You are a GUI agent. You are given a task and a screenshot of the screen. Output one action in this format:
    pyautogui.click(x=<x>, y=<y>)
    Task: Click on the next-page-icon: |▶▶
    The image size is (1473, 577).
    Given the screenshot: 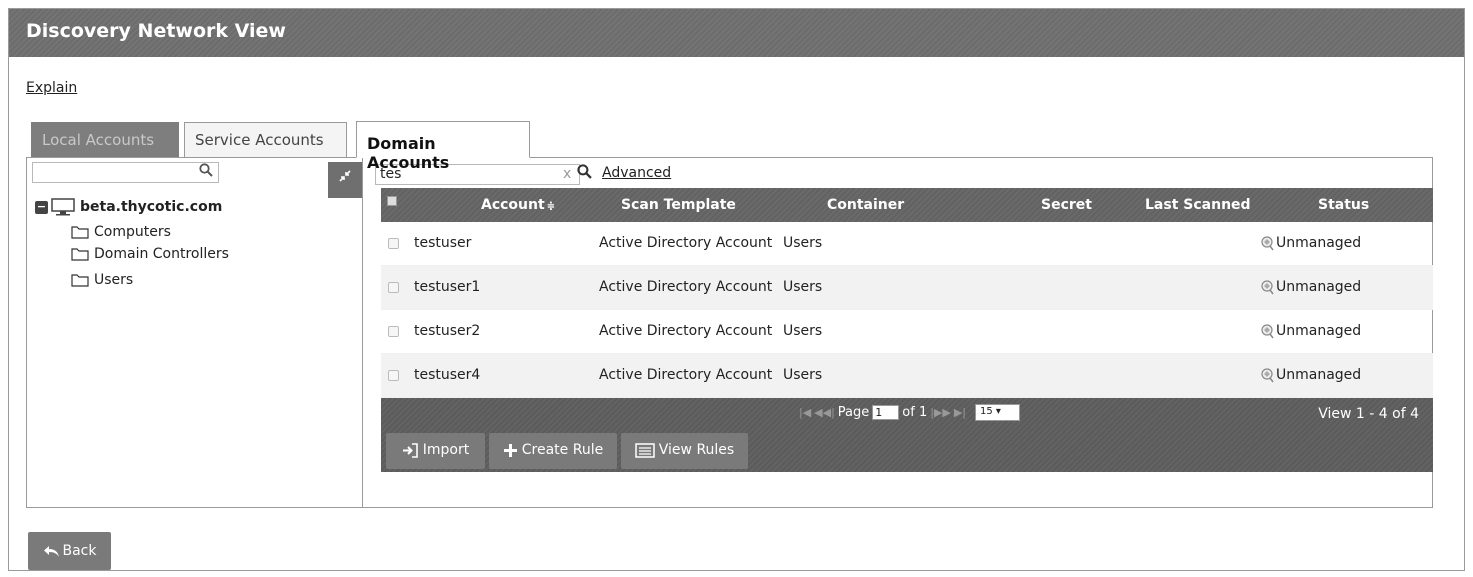 What is the action you would take?
    pyautogui.click(x=940, y=412)
    